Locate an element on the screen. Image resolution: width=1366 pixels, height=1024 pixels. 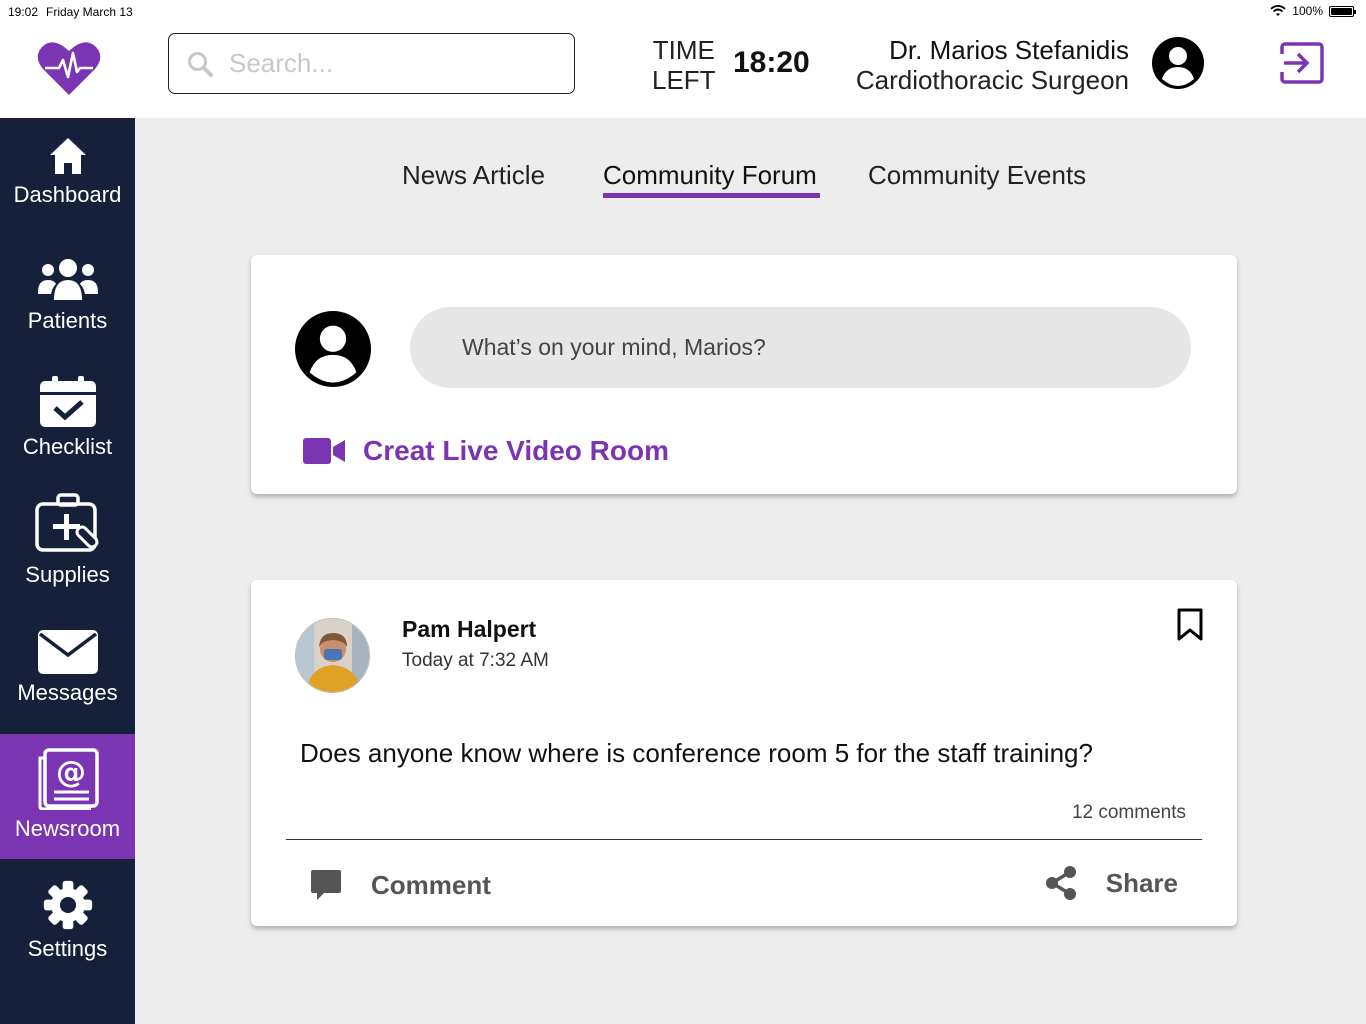
search-bar is located at coordinates (371, 63).